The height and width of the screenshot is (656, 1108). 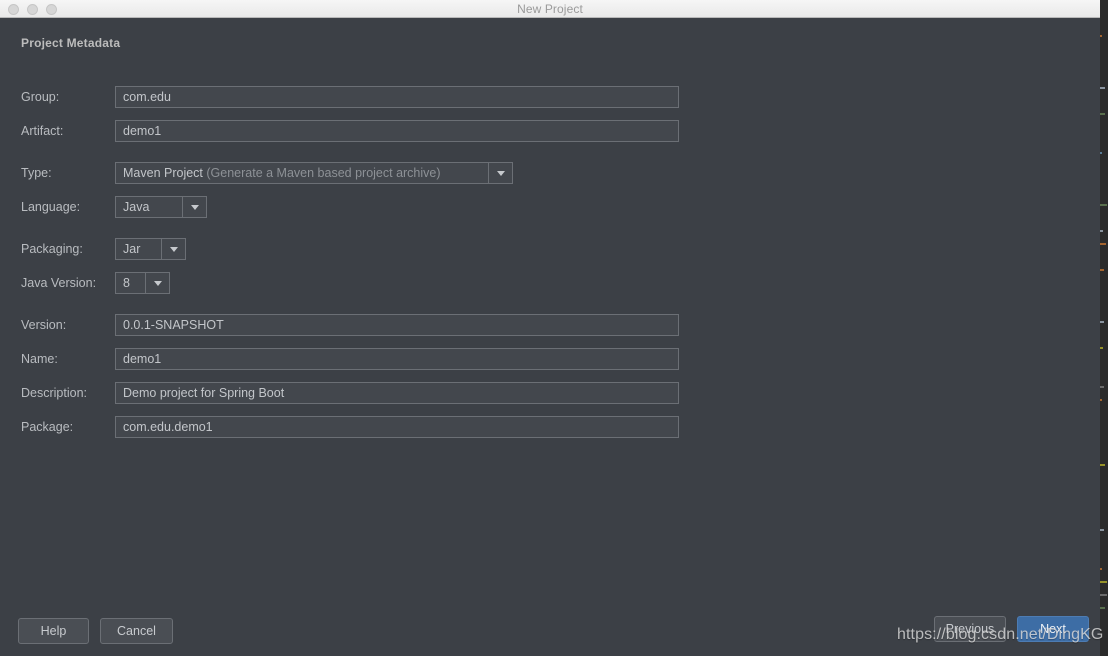 What do you see at coordinates (126, 283) in the screenshot?
I see `dropdown-value-text: 8` at bounding box center [126, 283].